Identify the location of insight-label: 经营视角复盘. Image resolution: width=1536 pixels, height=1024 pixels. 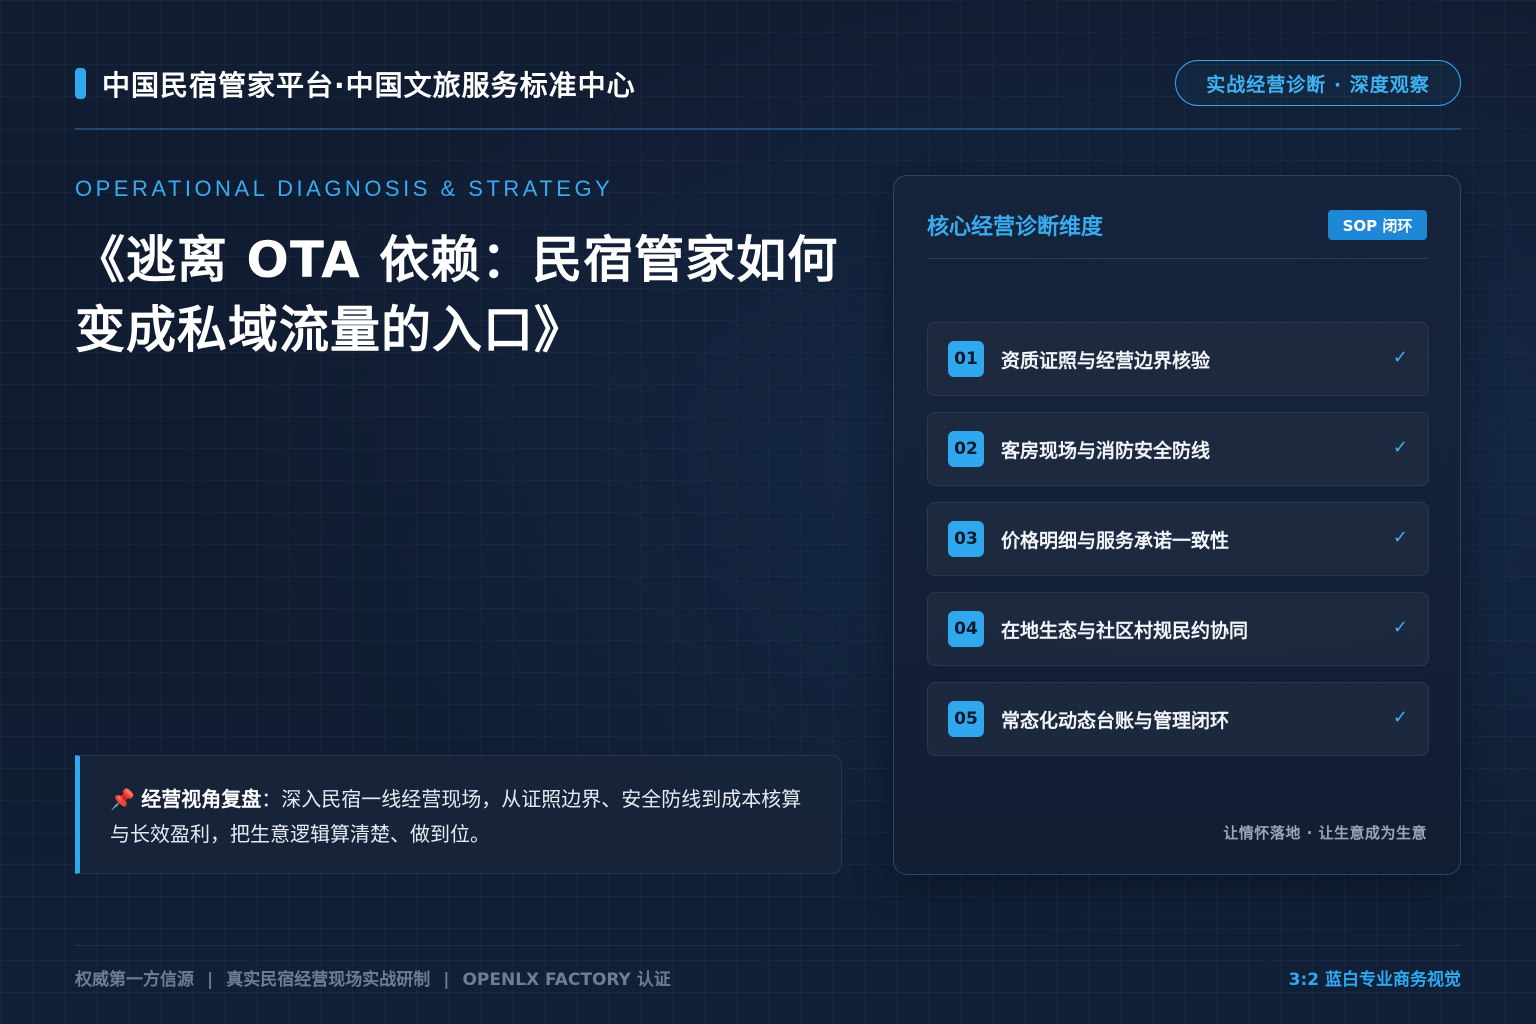
(201, 799).